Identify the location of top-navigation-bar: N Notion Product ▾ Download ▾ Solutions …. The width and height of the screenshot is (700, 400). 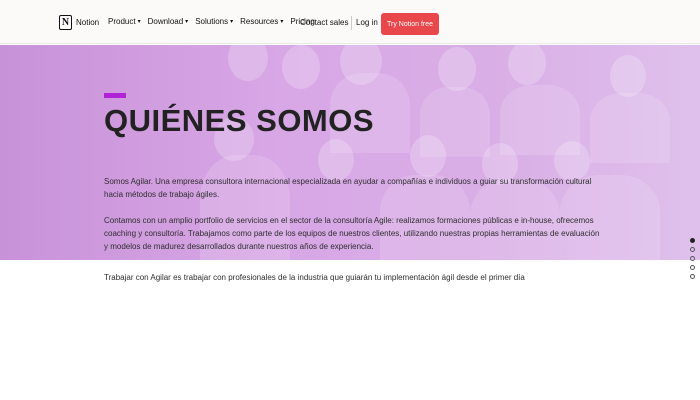
(350, 22).